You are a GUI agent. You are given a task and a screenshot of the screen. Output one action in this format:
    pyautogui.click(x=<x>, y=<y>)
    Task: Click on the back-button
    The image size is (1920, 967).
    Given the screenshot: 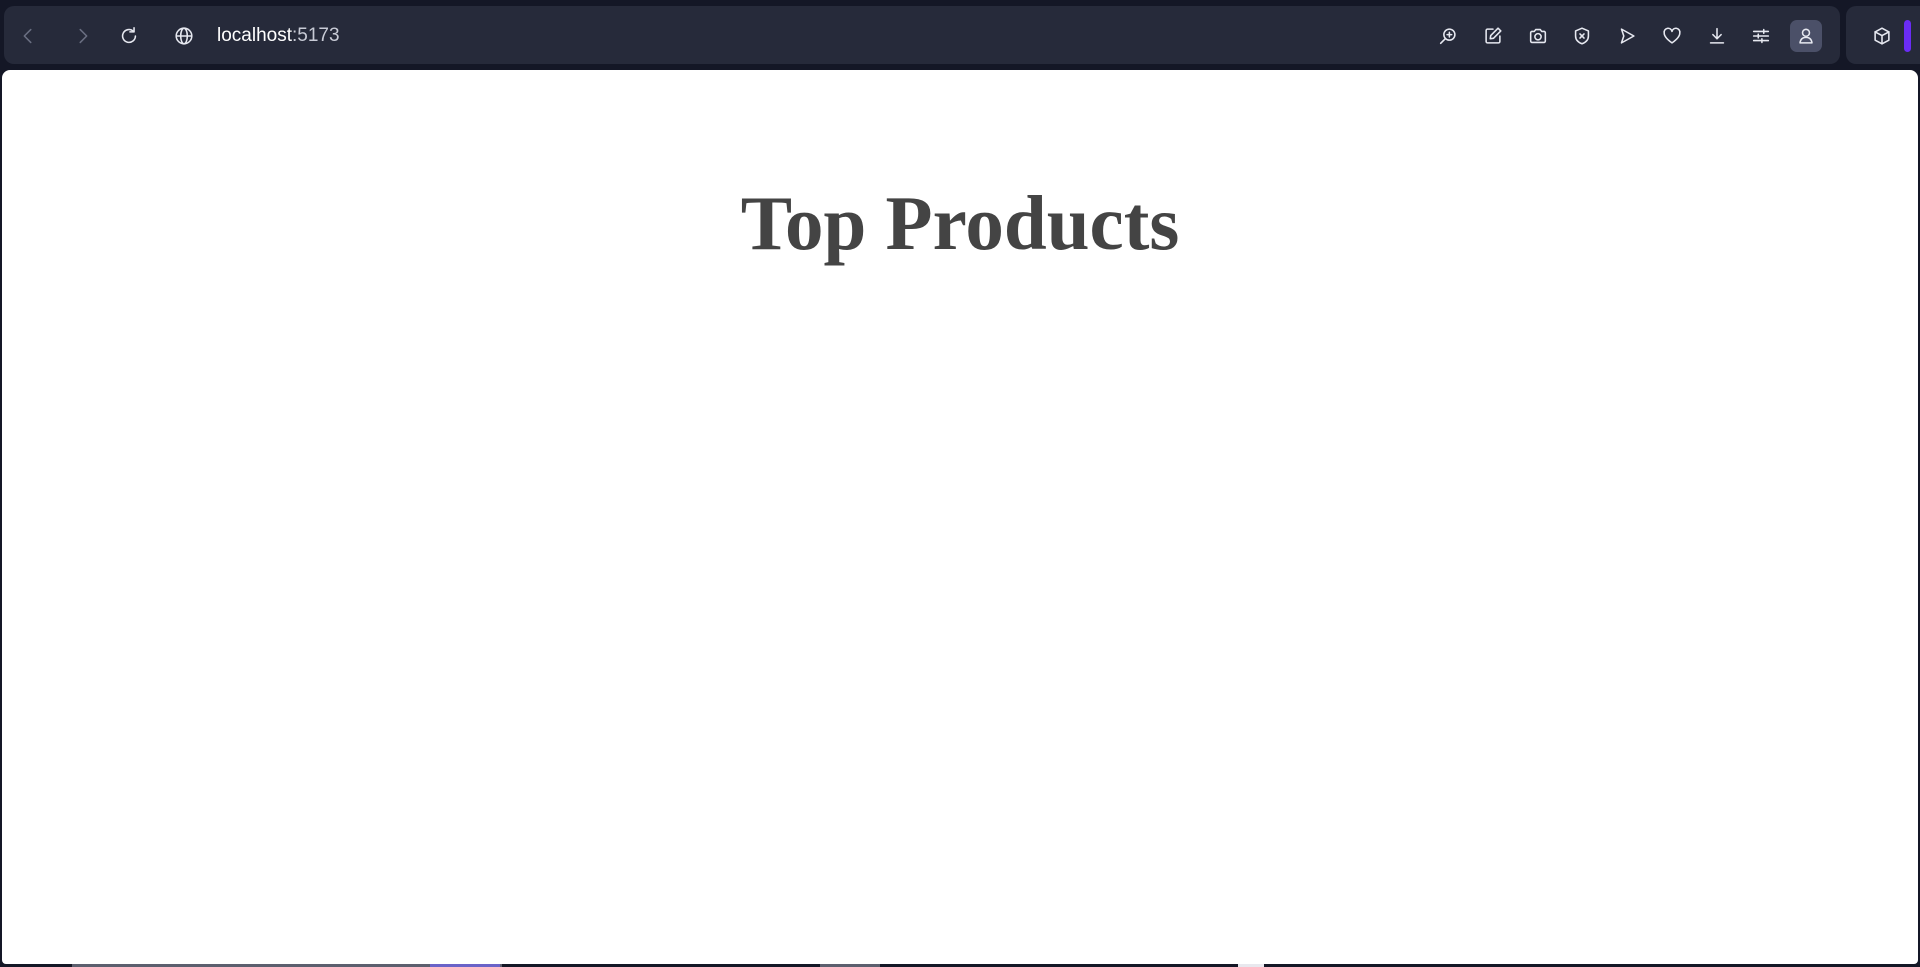 What is the action you would take?
    pyautogui.click(x=28, y=36)
    